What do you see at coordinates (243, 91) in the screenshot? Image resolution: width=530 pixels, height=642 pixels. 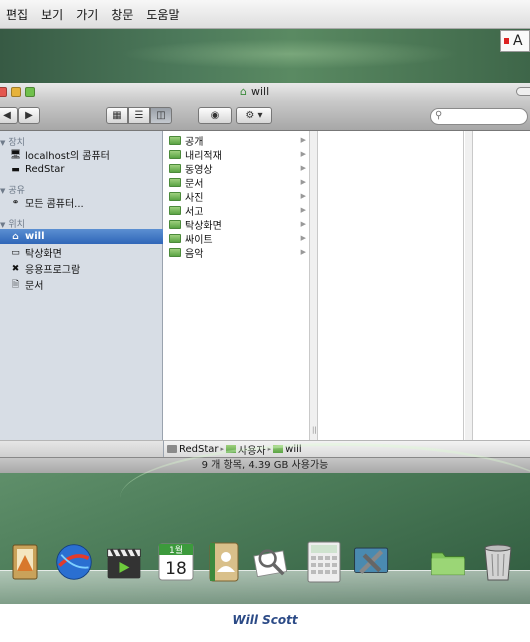 I see `home-icon: ⌂` at bounding box center [243, 91].